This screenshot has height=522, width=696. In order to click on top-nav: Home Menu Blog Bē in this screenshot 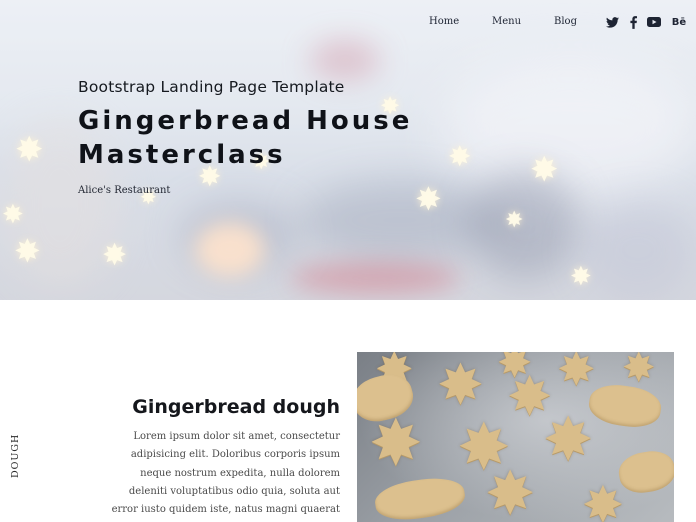, I will do `click(348, 24)`.